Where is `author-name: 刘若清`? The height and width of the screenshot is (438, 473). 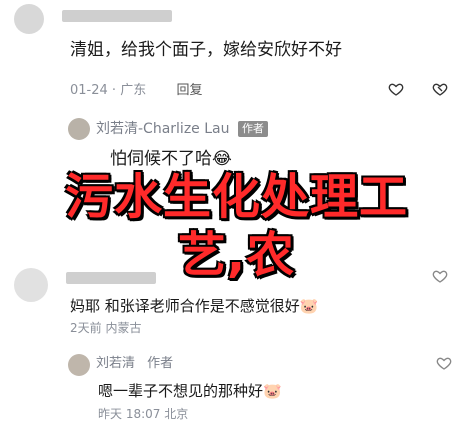
author-name: 刘若清 is located at coordinates (115, 363).